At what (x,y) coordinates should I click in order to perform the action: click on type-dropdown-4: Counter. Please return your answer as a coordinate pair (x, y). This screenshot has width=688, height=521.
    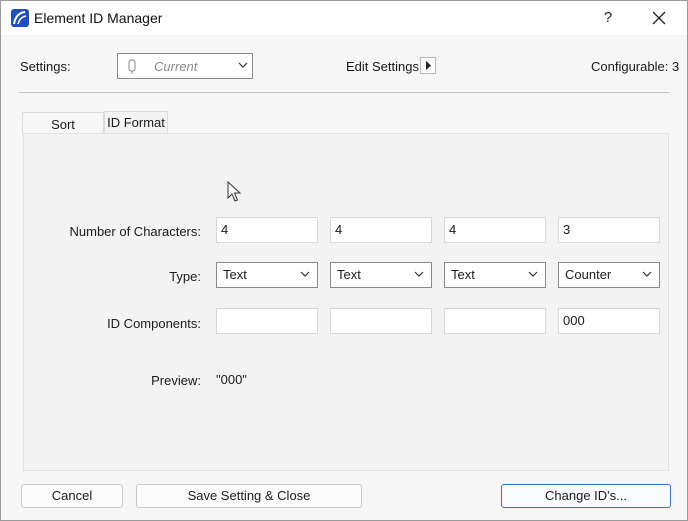
    Looking at the image, I should click on (609, 275).